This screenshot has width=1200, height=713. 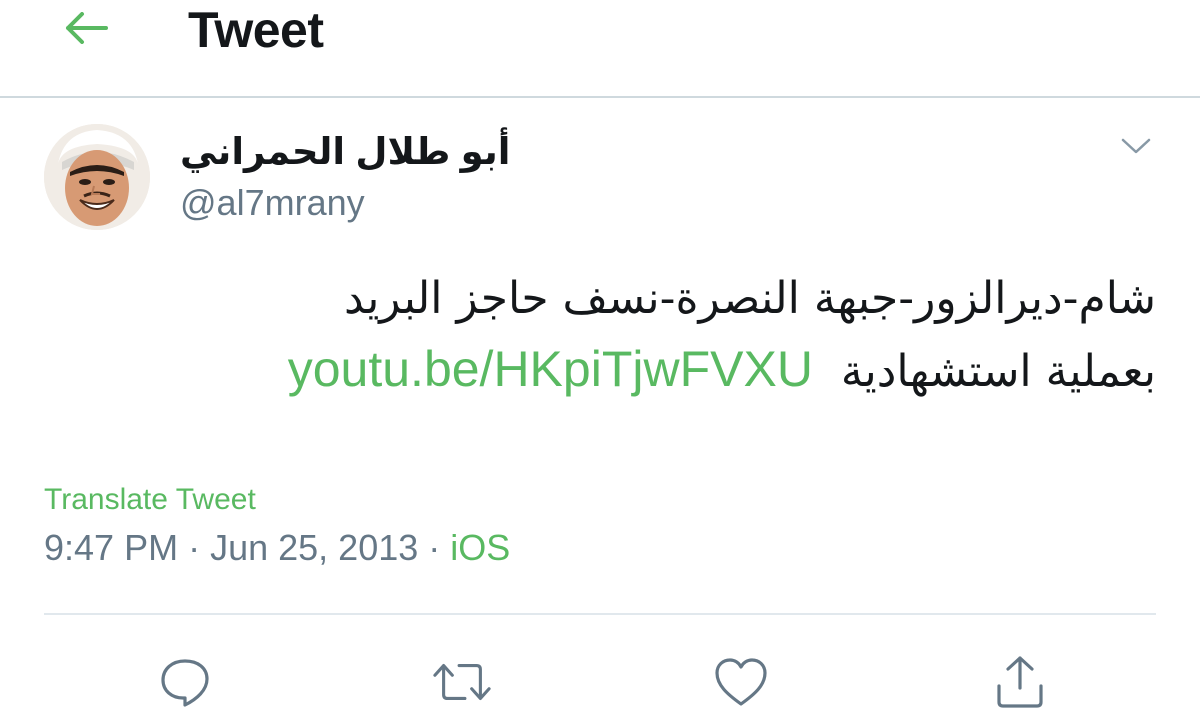 I want to click on top-bar: Tweet, so click(x=600, y=49).